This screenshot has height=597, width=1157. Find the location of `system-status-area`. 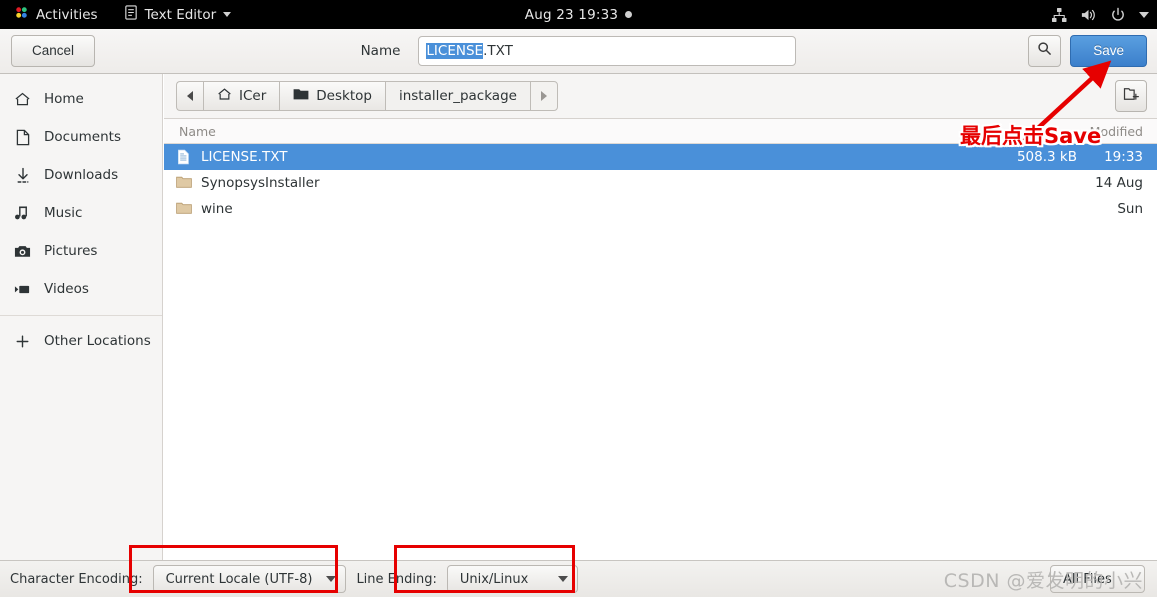

system-status-area is located at coordinates (1100, 14).